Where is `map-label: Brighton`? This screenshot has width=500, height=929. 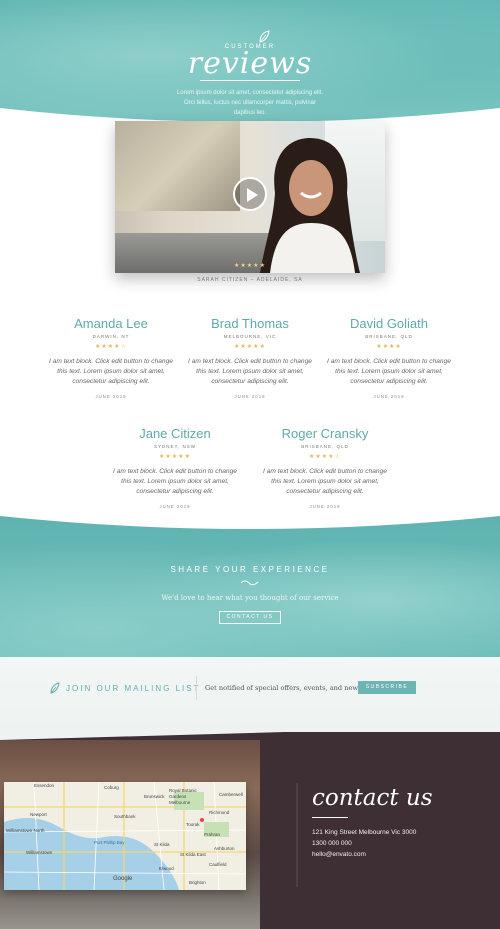
map-label: Brighton is located at coordinates (197, 882).